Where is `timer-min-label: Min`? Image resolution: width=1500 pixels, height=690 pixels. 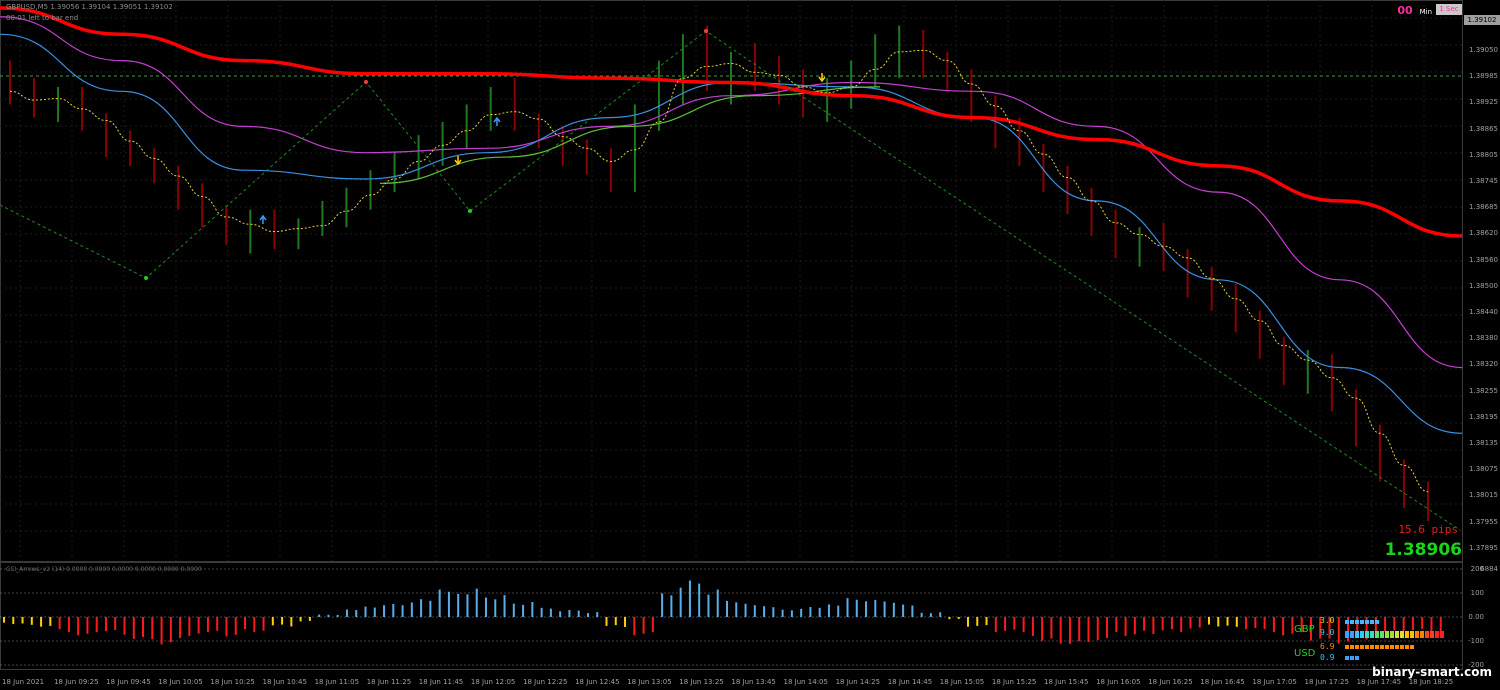 timer-min-label: Min is located at coordinates (1425, 12).